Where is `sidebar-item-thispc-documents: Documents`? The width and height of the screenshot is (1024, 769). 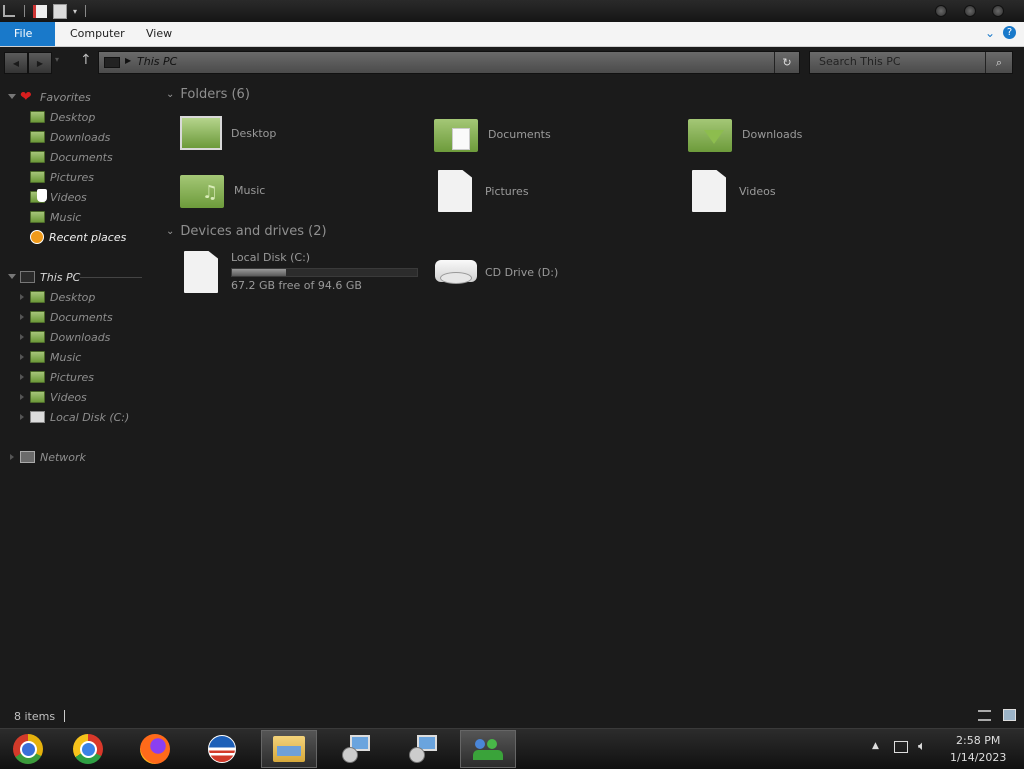 sidebar-item-thispc-documents: Documents is located at coordinates (71, 317).